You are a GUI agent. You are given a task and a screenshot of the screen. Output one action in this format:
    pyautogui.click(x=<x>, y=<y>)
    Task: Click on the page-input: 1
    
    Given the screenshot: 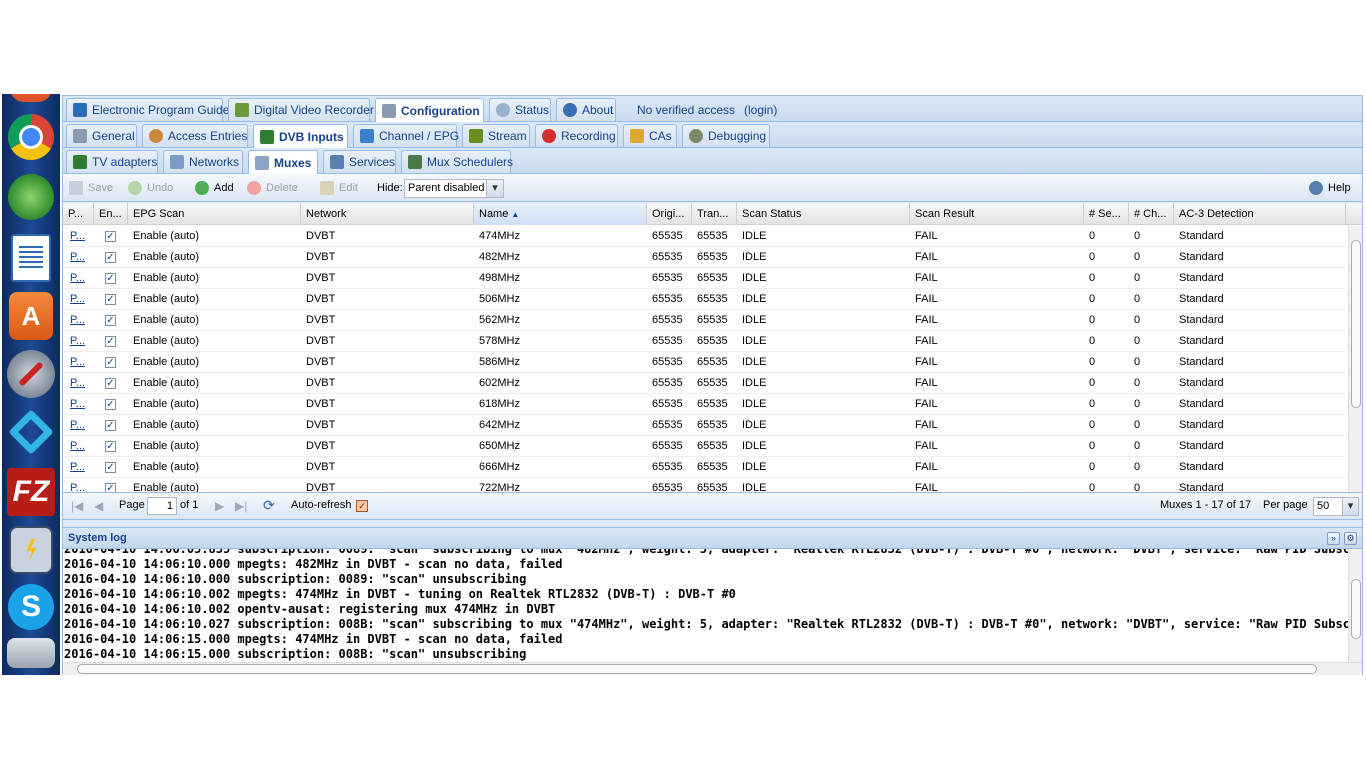 What is the action you would take?
    pyautogui.click(x=162, y=506)
    